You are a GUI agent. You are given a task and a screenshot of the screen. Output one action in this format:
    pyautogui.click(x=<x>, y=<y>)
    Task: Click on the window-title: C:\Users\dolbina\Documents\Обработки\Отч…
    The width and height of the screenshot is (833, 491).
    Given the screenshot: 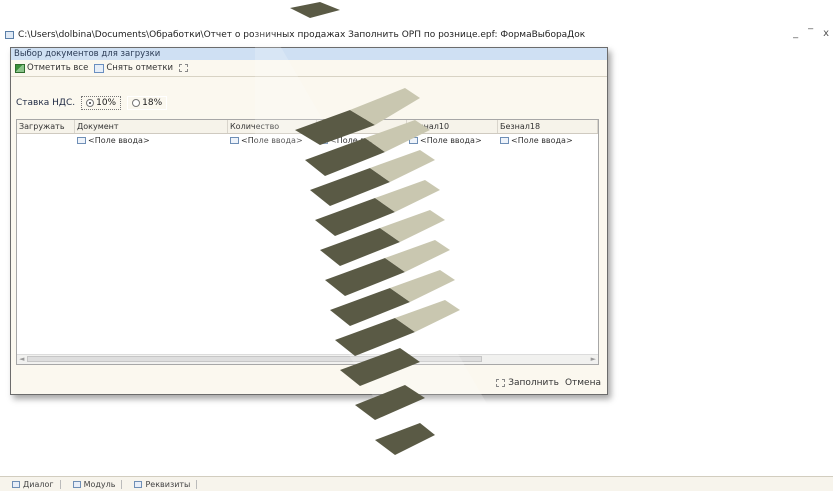 What is the action you would take?
    pyautogui.click(x=302, y=35)
    